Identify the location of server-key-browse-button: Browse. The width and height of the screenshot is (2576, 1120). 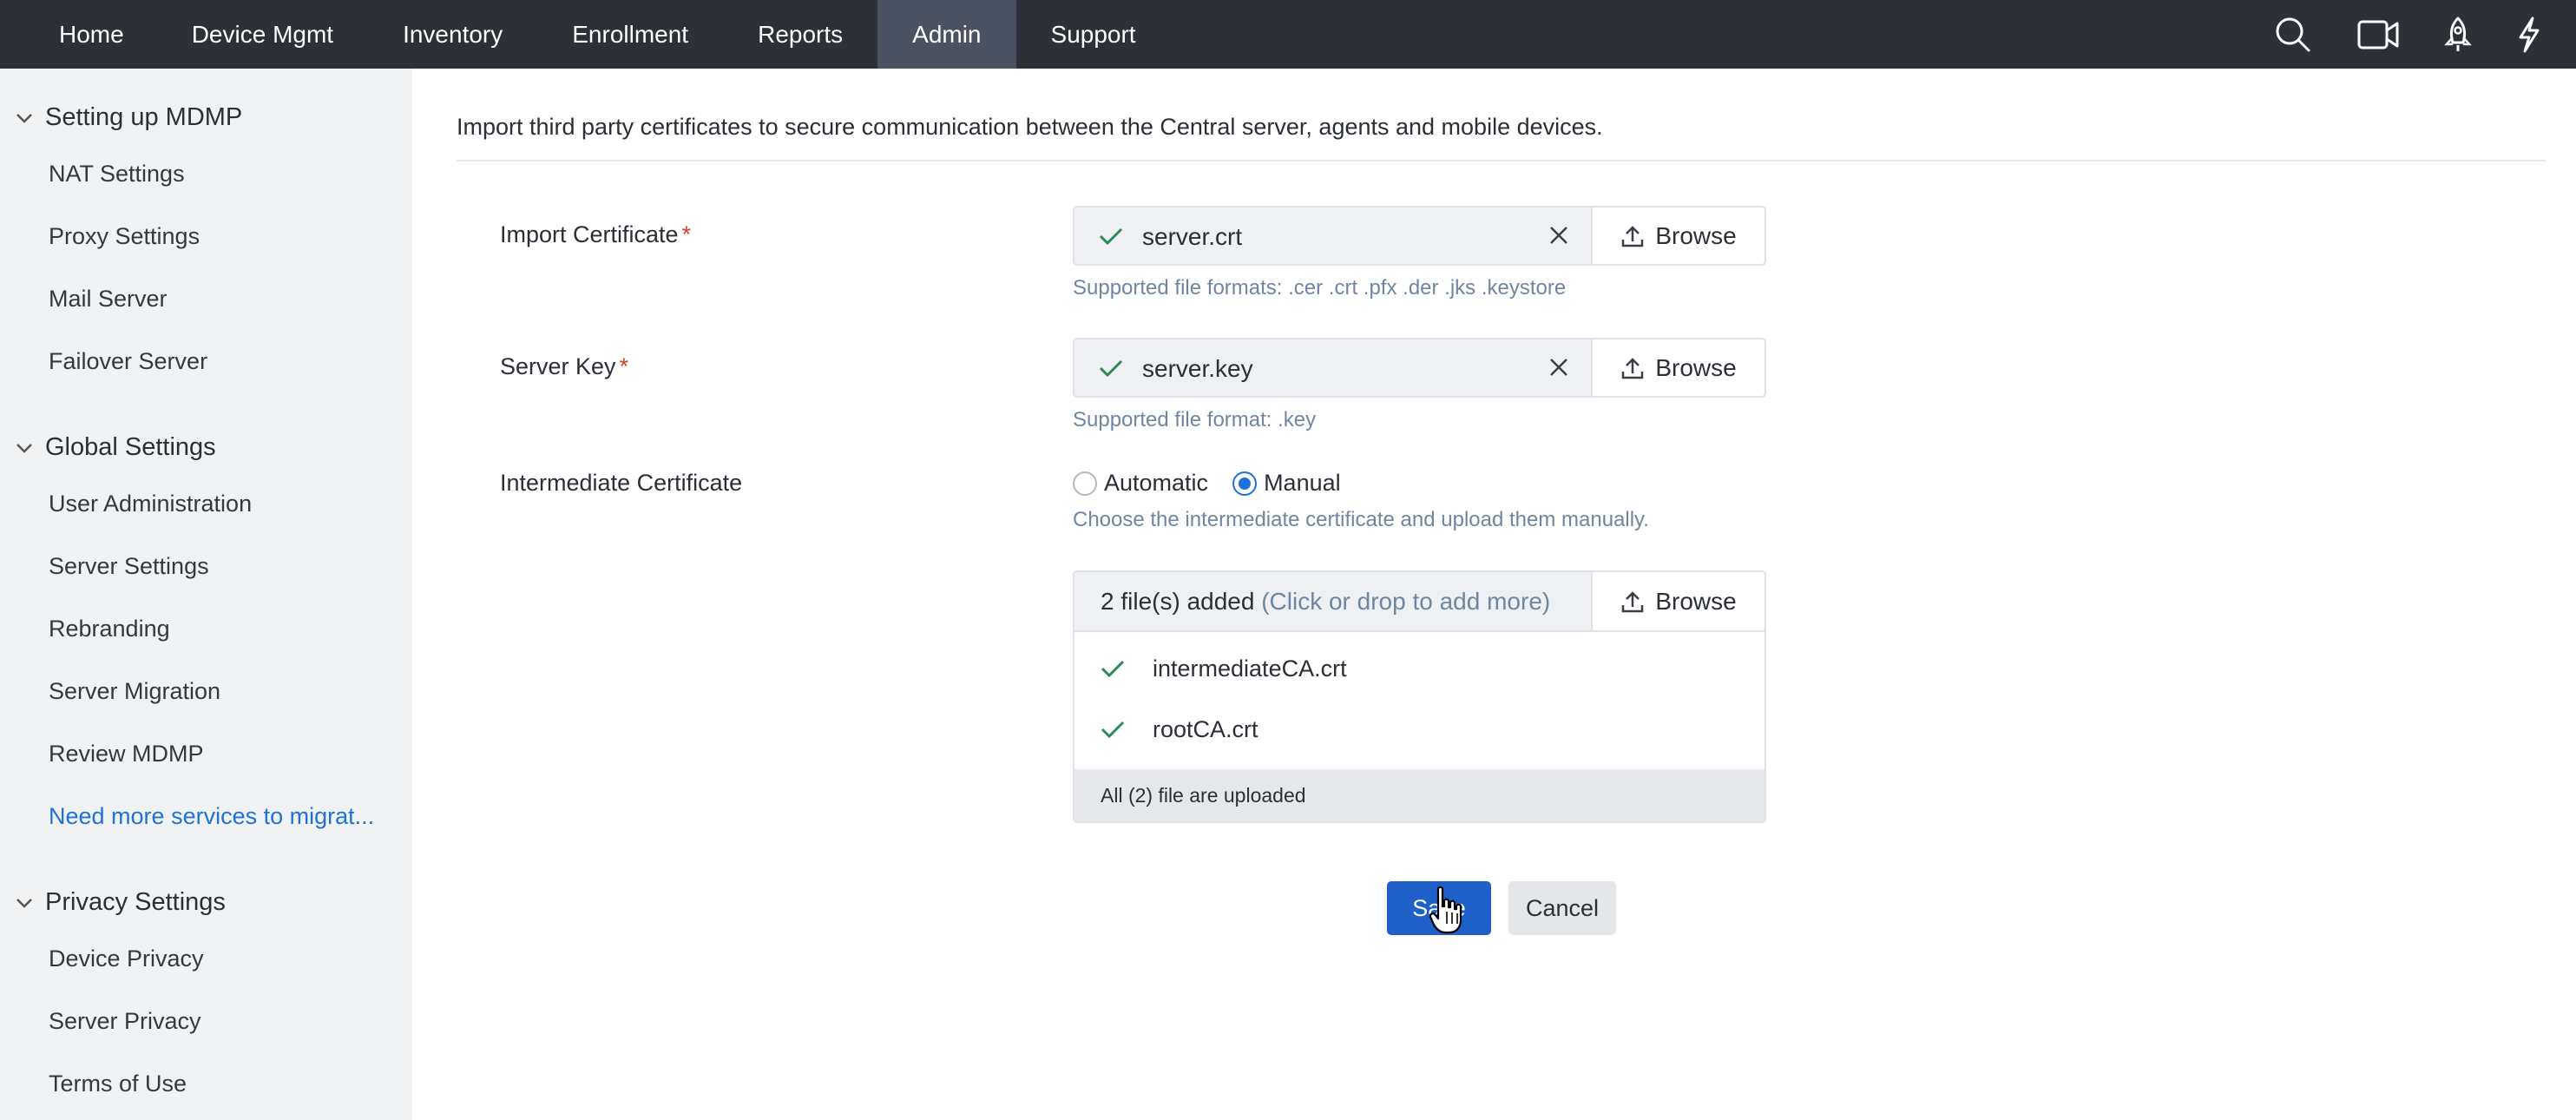
(1677, 367).